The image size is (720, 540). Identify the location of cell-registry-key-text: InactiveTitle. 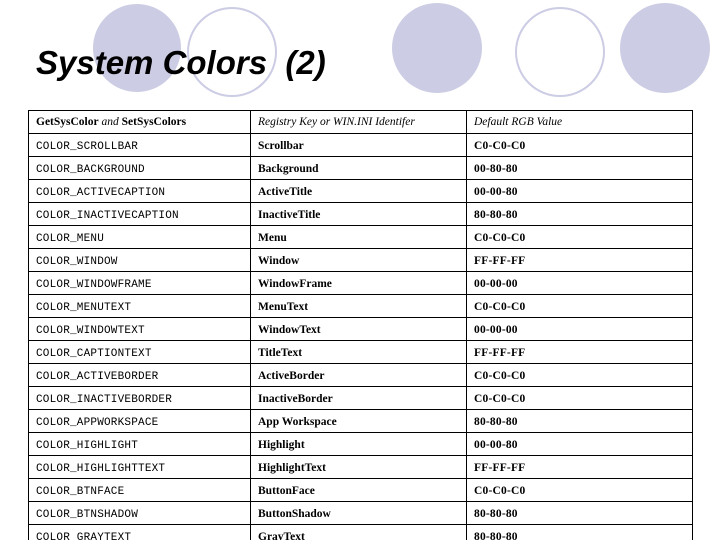
(289, 215).